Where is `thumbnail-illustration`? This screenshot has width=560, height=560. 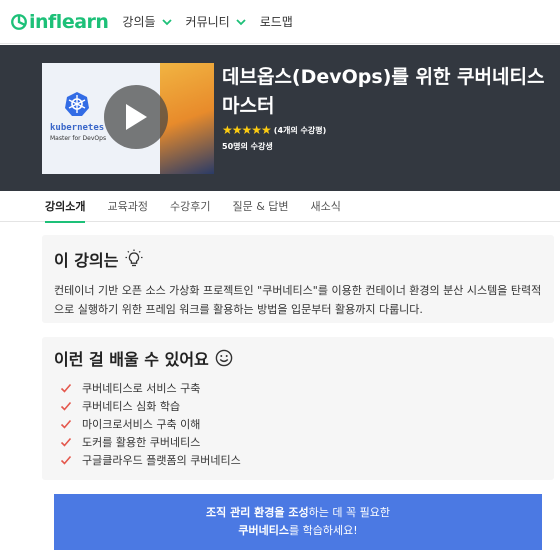
thumbnail-illustration is located at coordinates (187, 118).